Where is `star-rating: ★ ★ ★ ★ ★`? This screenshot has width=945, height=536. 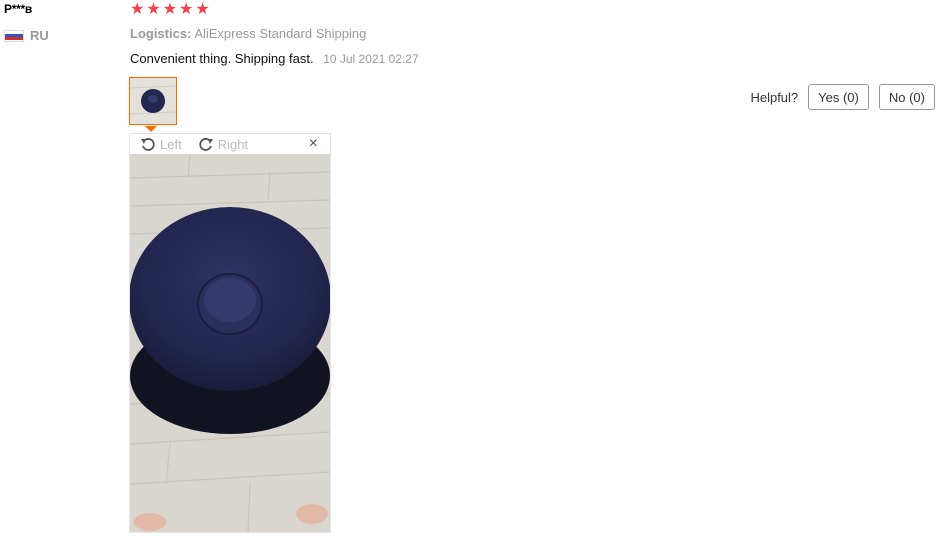 star-rating: ★ ★ ★ ★ ★ is located at coordinates (170, 10).